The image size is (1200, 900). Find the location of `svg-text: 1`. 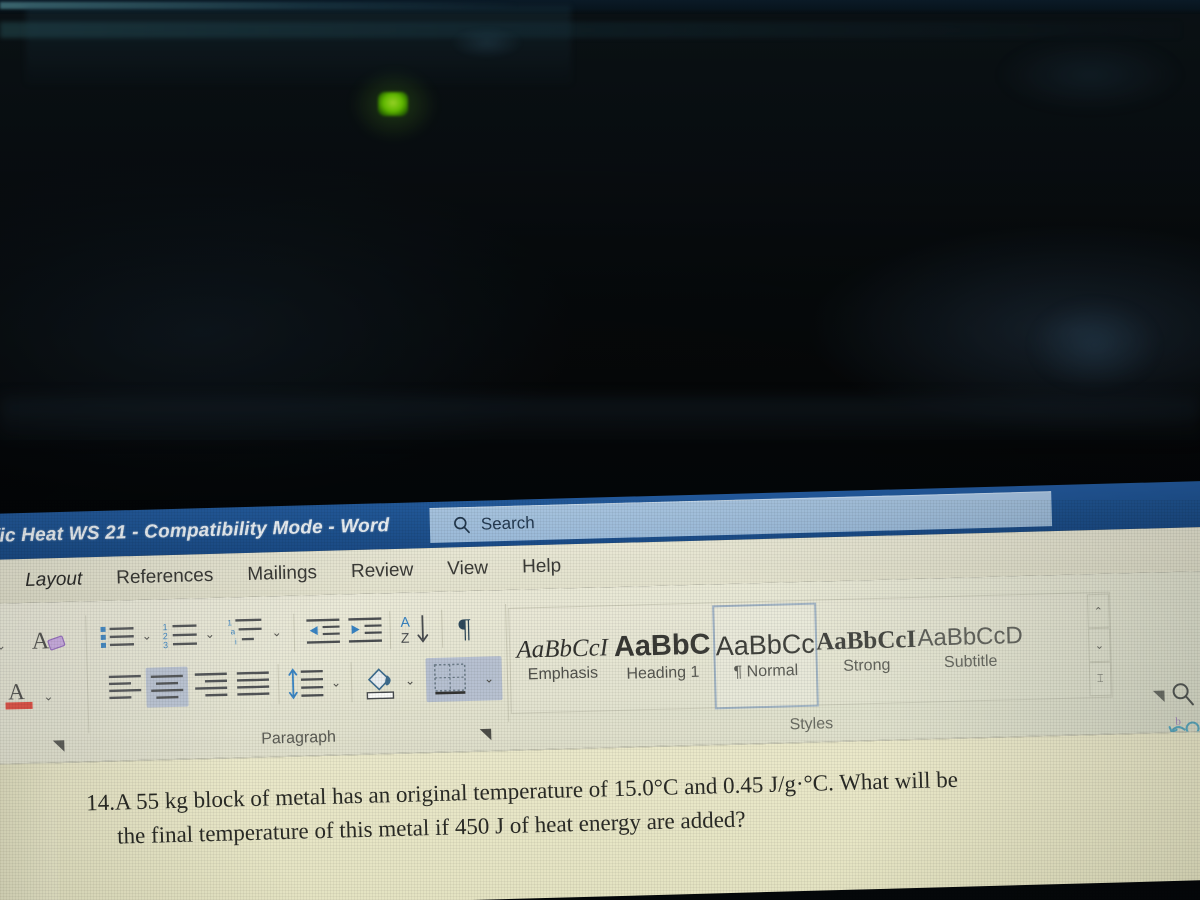

svg-text: 1 is located at coordinates (229, 622).